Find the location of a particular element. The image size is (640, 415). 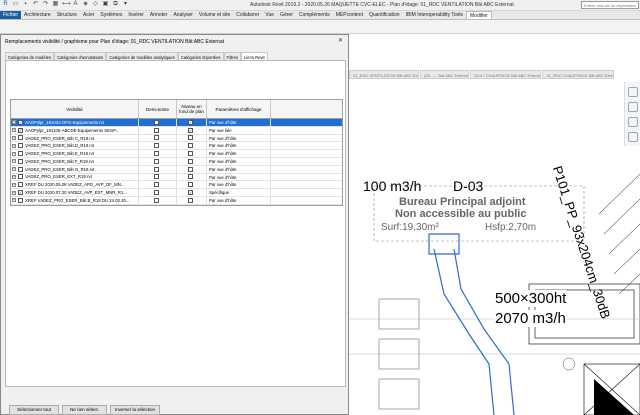

zoom-icon is located at coordinates (632, 122).